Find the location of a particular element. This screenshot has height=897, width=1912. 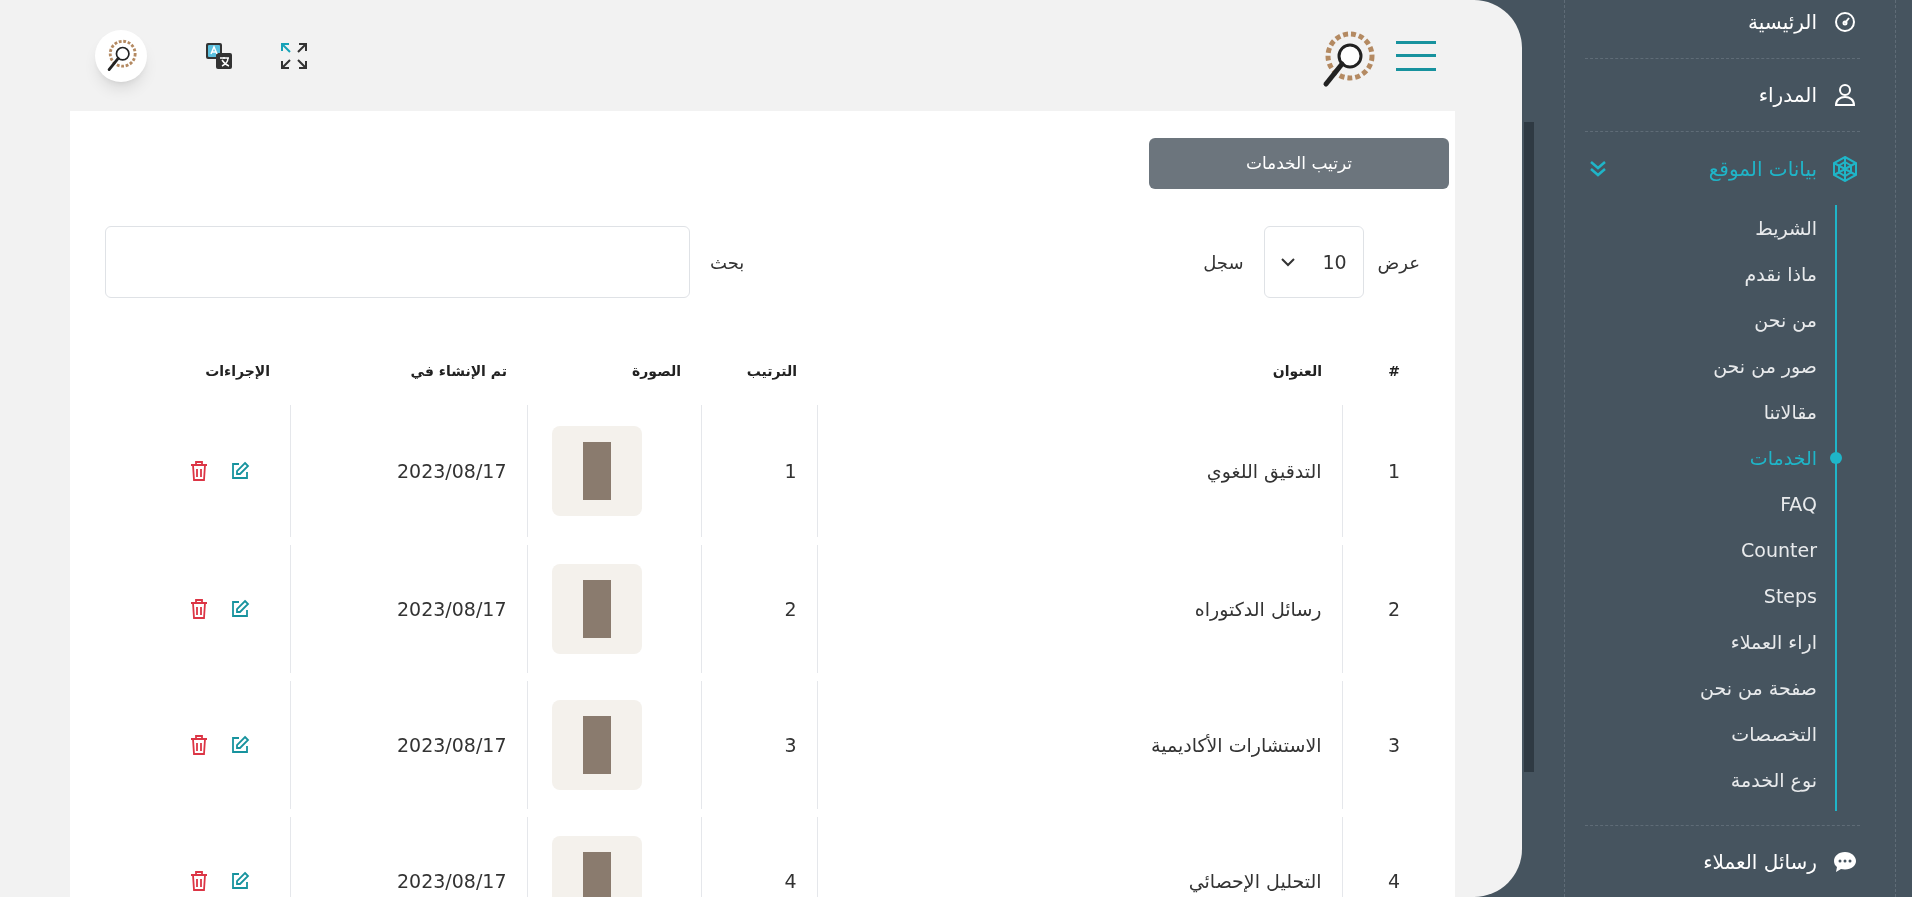

column-header: العنوان is located at coordinates (1297, 371).